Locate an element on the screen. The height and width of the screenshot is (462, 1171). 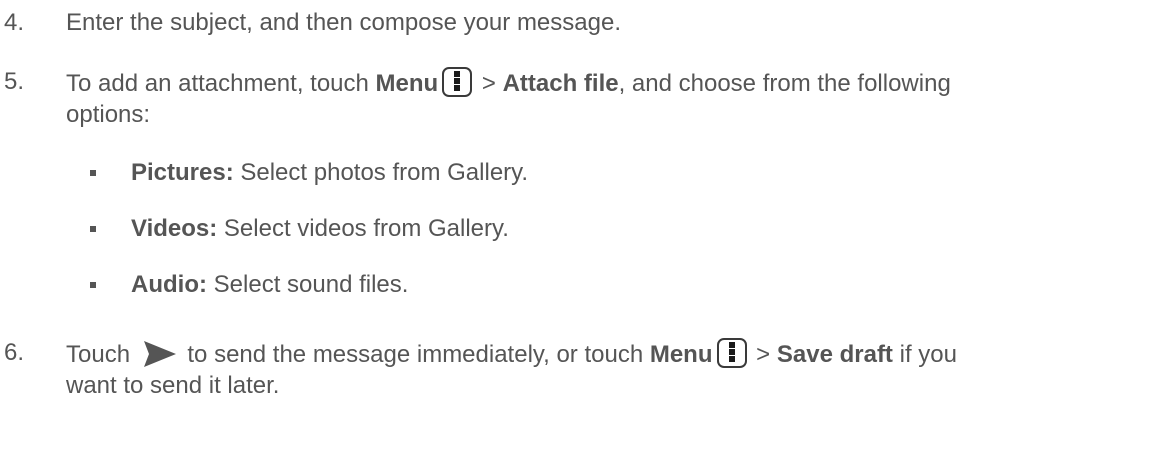
option-label: Audio: is located at coordinates (169, 284).